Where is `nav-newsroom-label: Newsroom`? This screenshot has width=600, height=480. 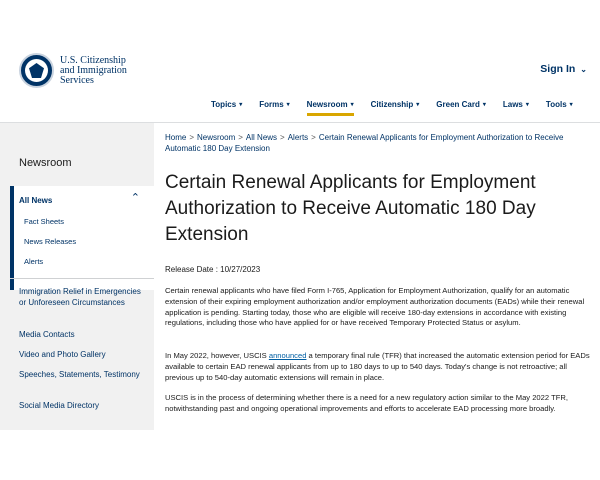 nav-newsroom-label: Newsroom is located at coordinates (327, 104).